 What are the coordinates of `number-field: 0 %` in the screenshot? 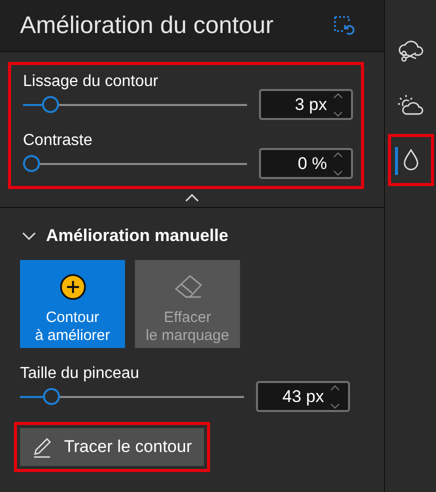 It's located at (306, 163).